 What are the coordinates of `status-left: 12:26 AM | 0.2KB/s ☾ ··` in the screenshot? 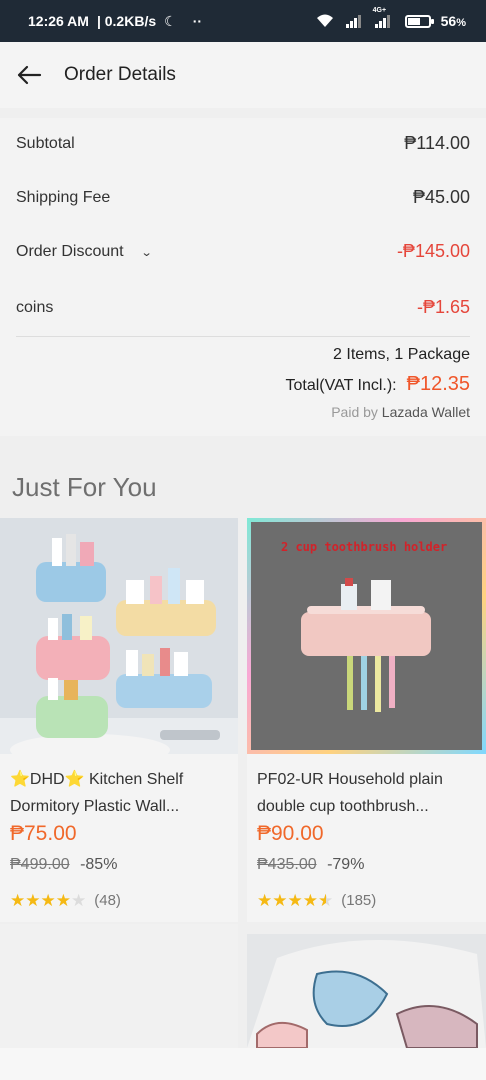 It's located at (115, 21).